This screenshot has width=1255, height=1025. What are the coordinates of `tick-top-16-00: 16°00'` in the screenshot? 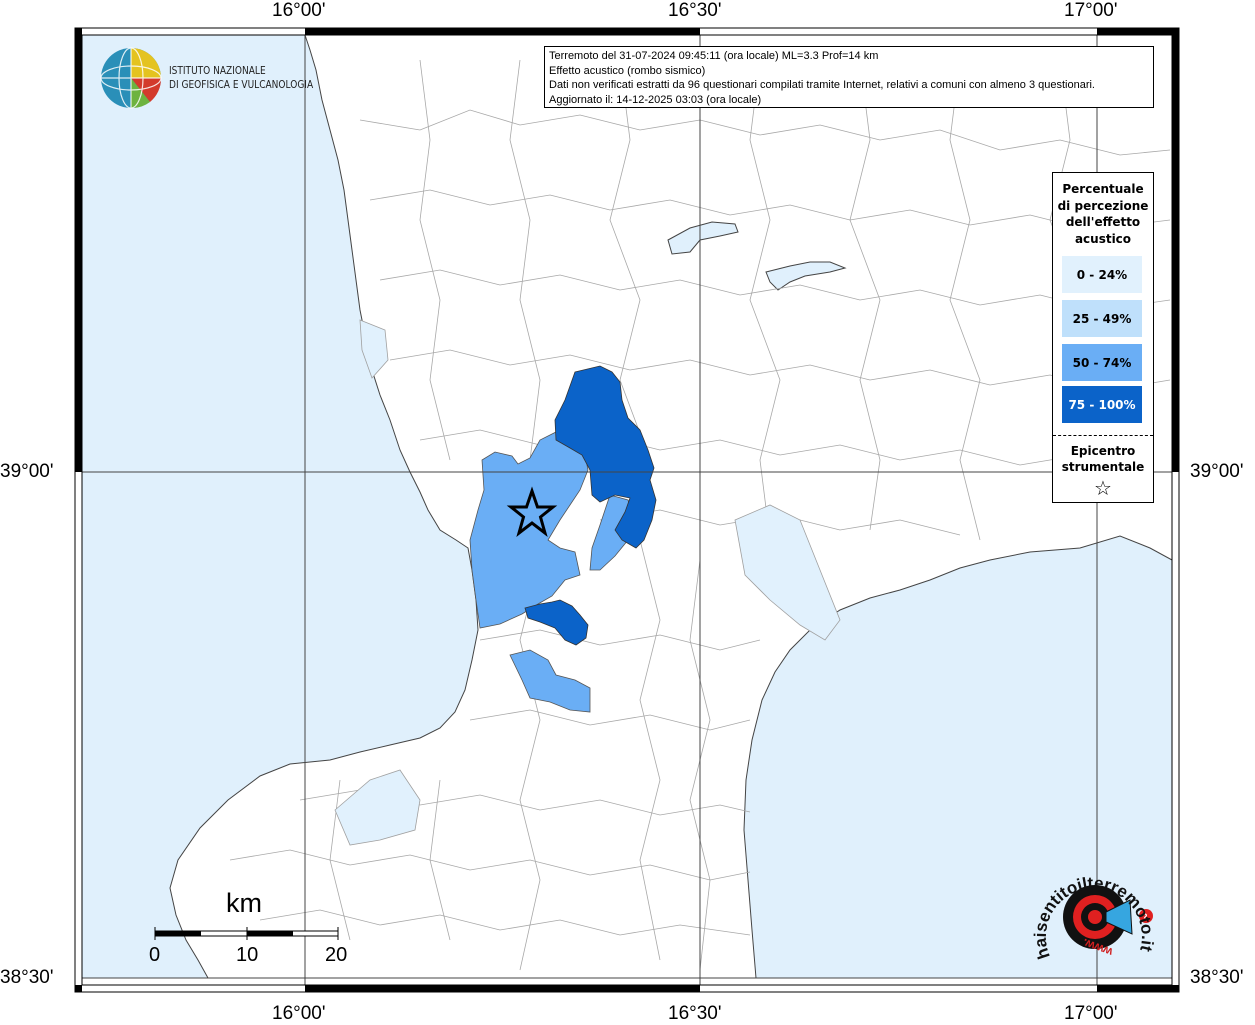 It's located at (299, 10).